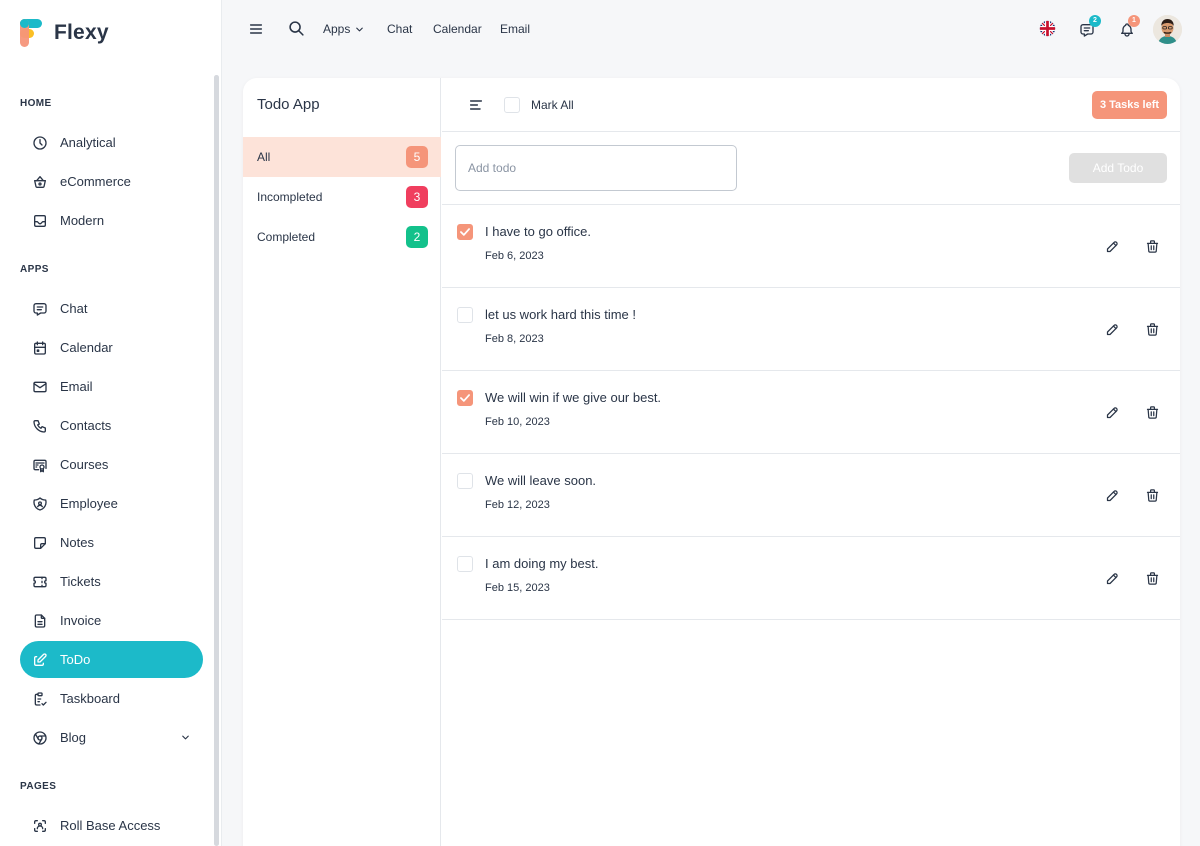  What do you see at coordinates (1167, 29) in the screenshot?
I see `user-avatar` at bounding box center [1167, 29].